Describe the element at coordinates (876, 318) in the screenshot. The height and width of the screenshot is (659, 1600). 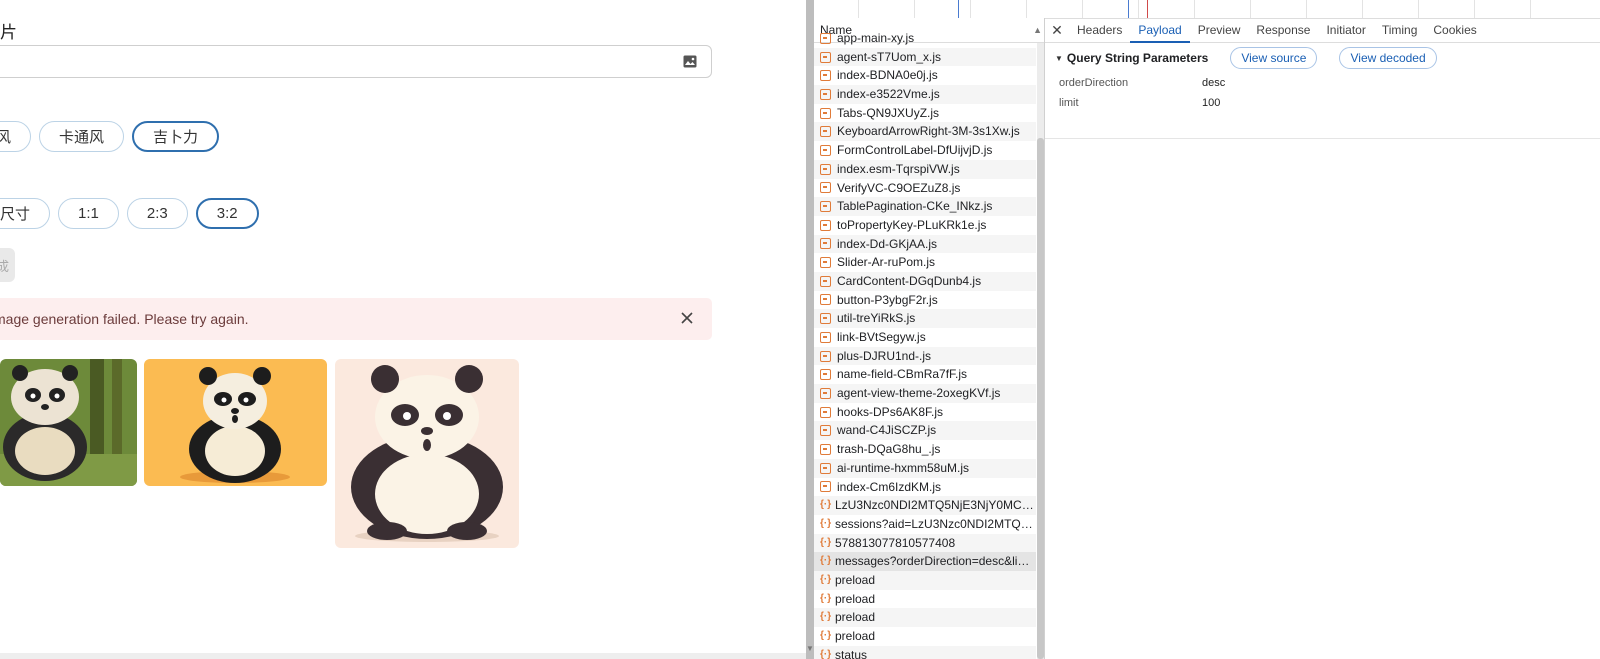
I see `request-name: util-treYiRkS.js` at that location.